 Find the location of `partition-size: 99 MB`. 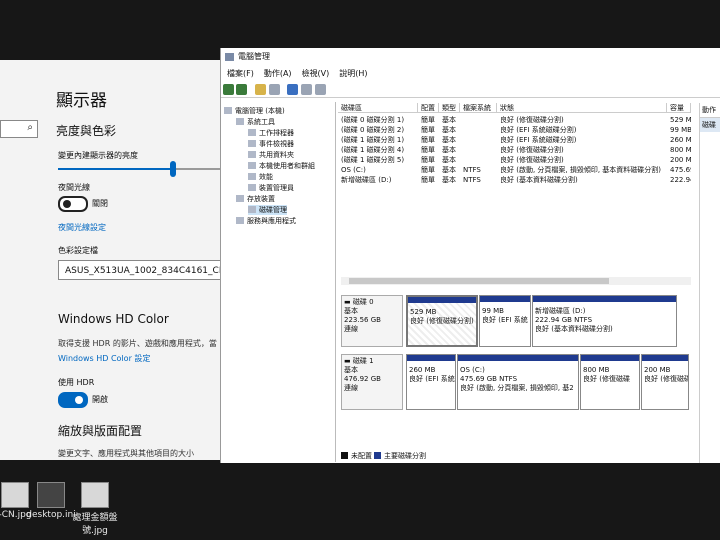

partition-size: 99 MB is located at coordinates (493, 311).